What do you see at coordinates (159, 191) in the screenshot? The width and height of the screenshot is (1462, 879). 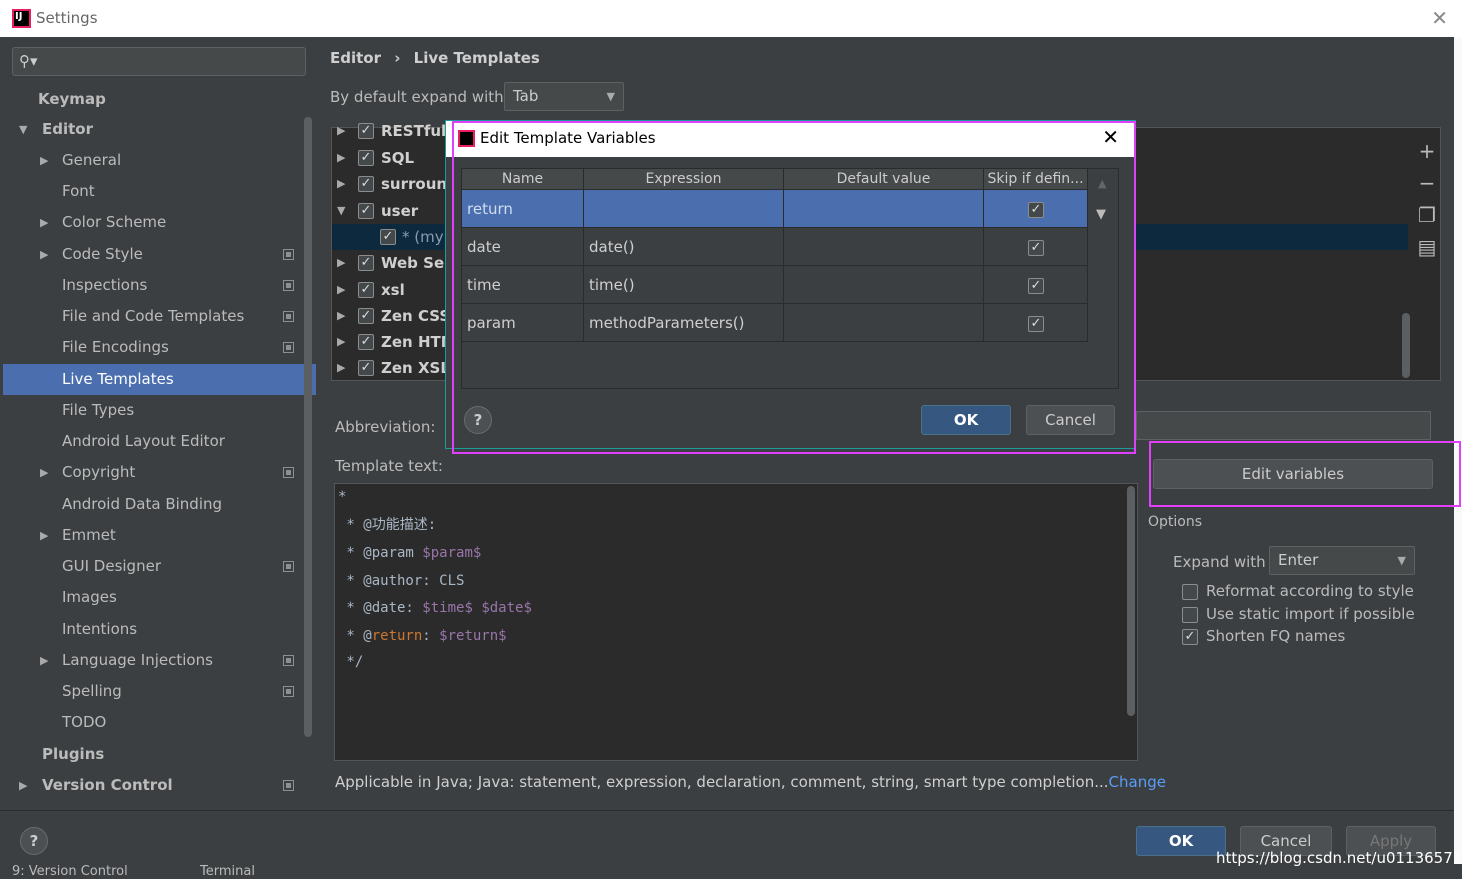 I see `sidebar-item-font: Font` at bounding box center [159, 191].